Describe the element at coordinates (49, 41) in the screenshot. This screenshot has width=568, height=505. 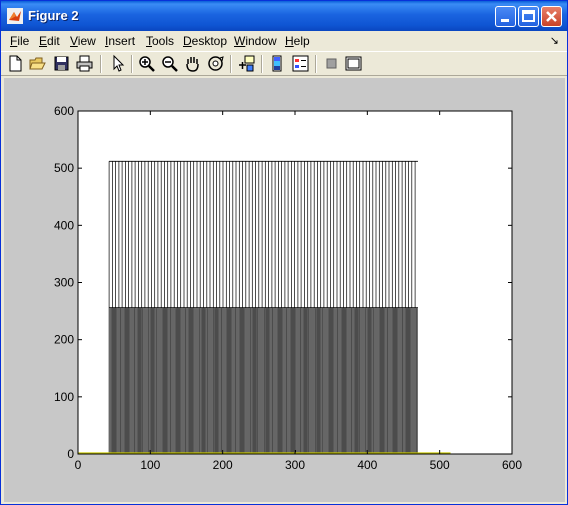
I see `menu-edit: Edit` at that location.